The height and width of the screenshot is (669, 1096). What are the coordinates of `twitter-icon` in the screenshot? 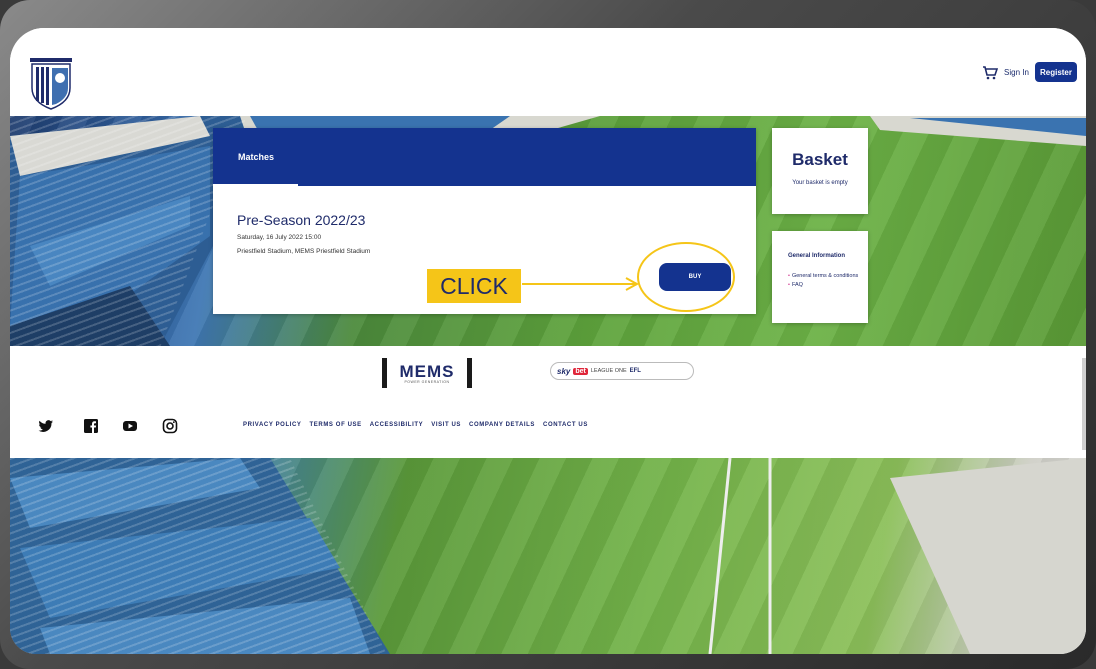 It's located at (46, 426).